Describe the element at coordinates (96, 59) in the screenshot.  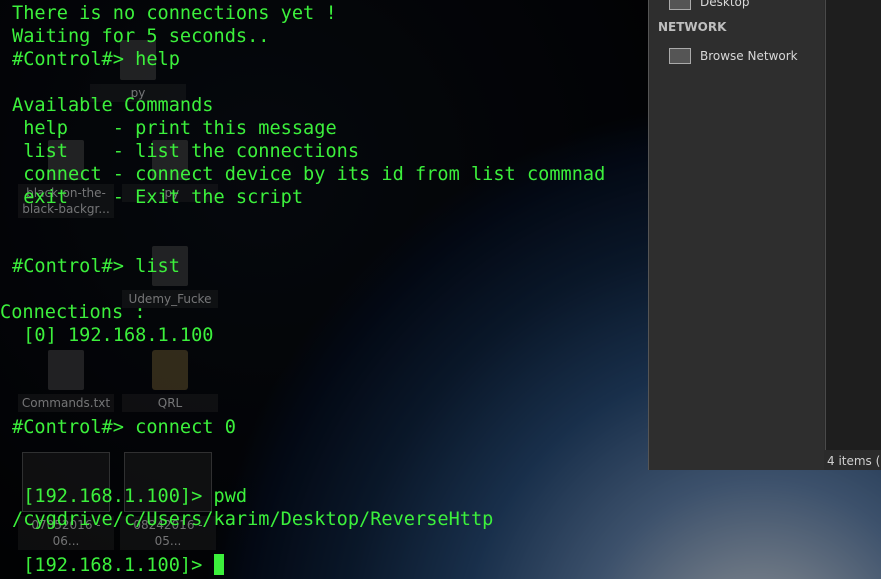
I see `terminal-line: #Control#> help` at that location.